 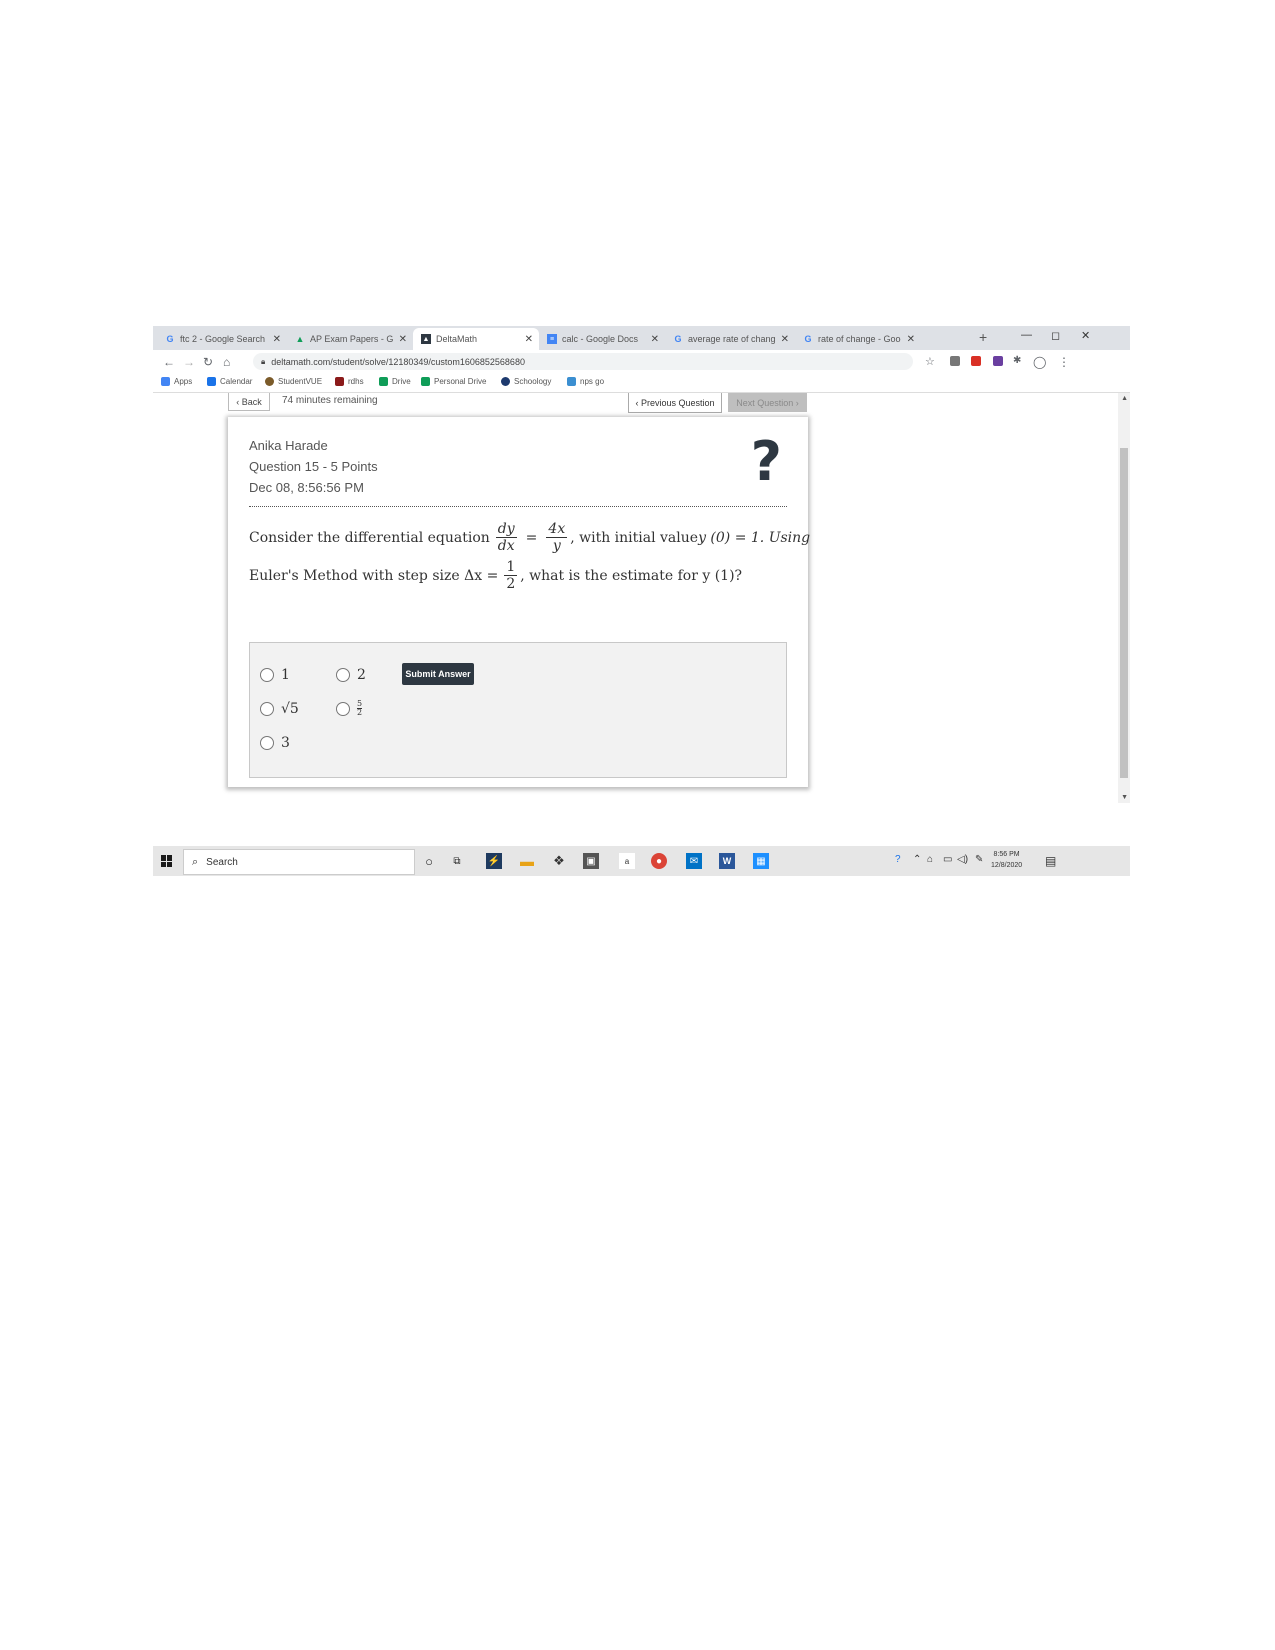 What do you see at coordinates (766, 462) in the screenshot?
I see `help-icon: ?` at bounding box center [766, 462].